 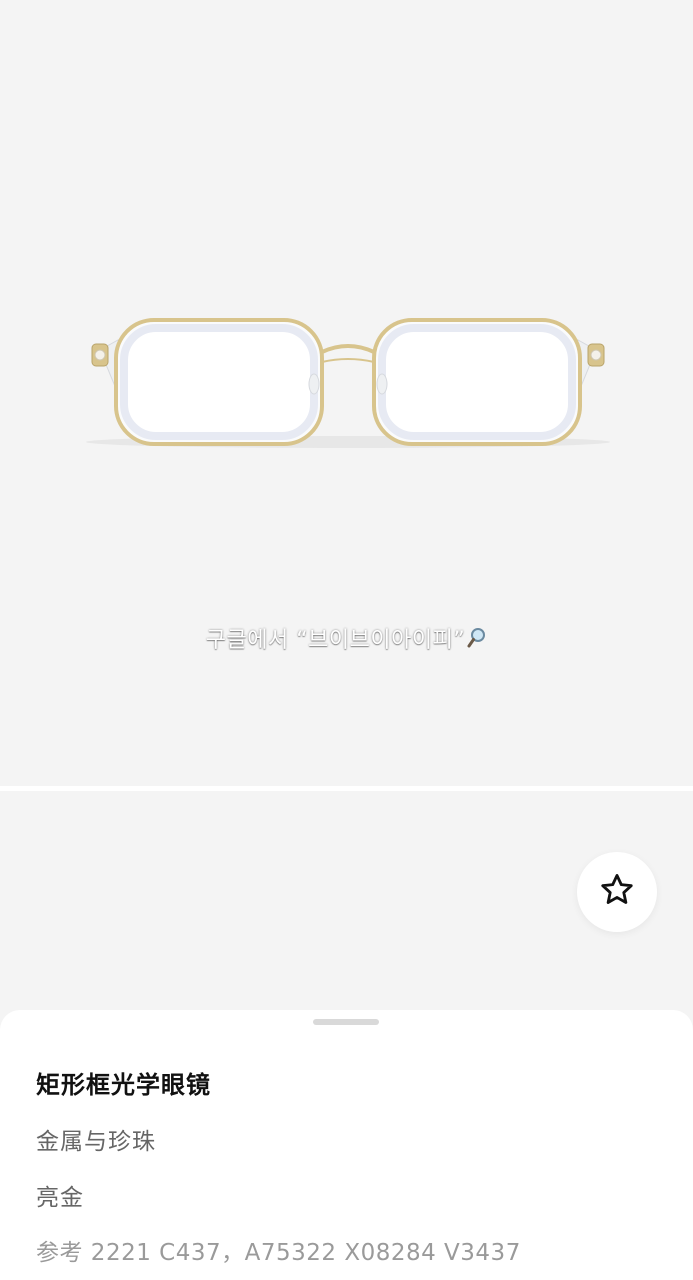 What do you see at coordinates (96, 1142) in the screenshot?
I see `product-material: 金属与珍珠` at bounding box center [96, 1142].